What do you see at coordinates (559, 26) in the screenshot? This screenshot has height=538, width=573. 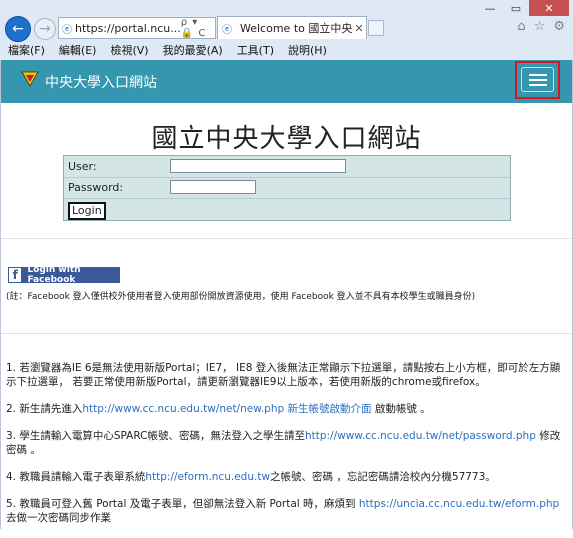 I see `gear-icon: ⚙` at bounding box center [559, 26].